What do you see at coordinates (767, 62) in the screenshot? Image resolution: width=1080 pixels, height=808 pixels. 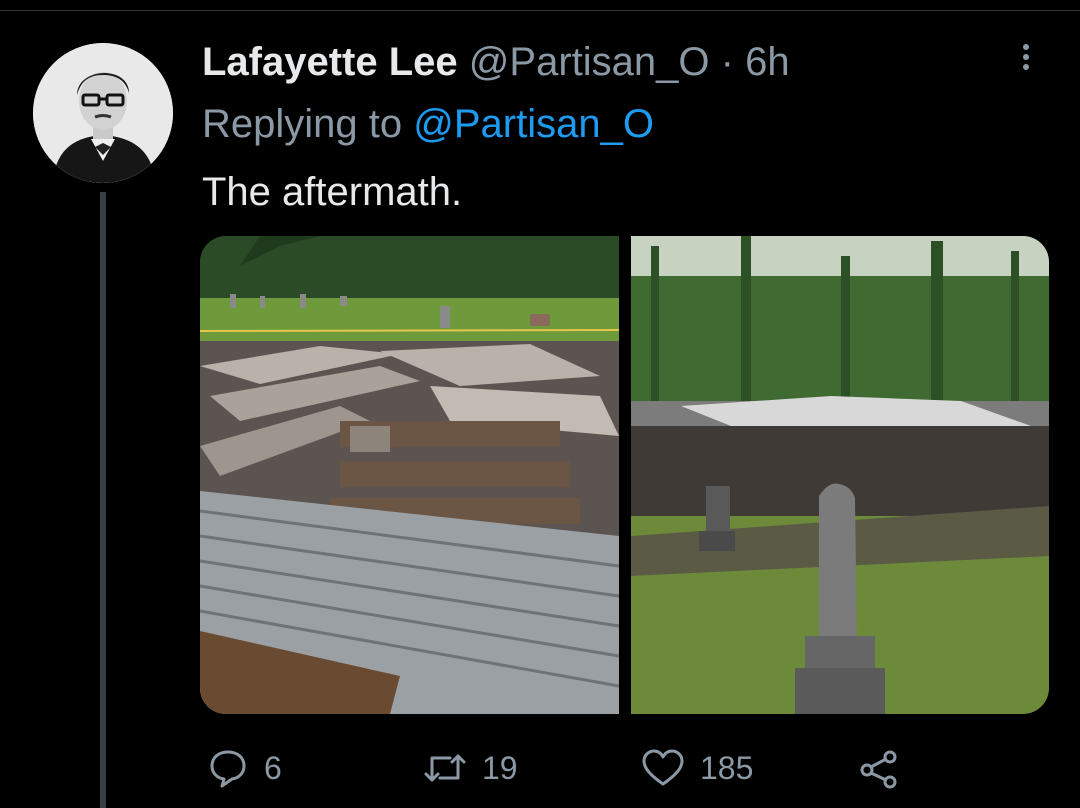 I see `timestamp: 6h` at bounding box center [767, 62].